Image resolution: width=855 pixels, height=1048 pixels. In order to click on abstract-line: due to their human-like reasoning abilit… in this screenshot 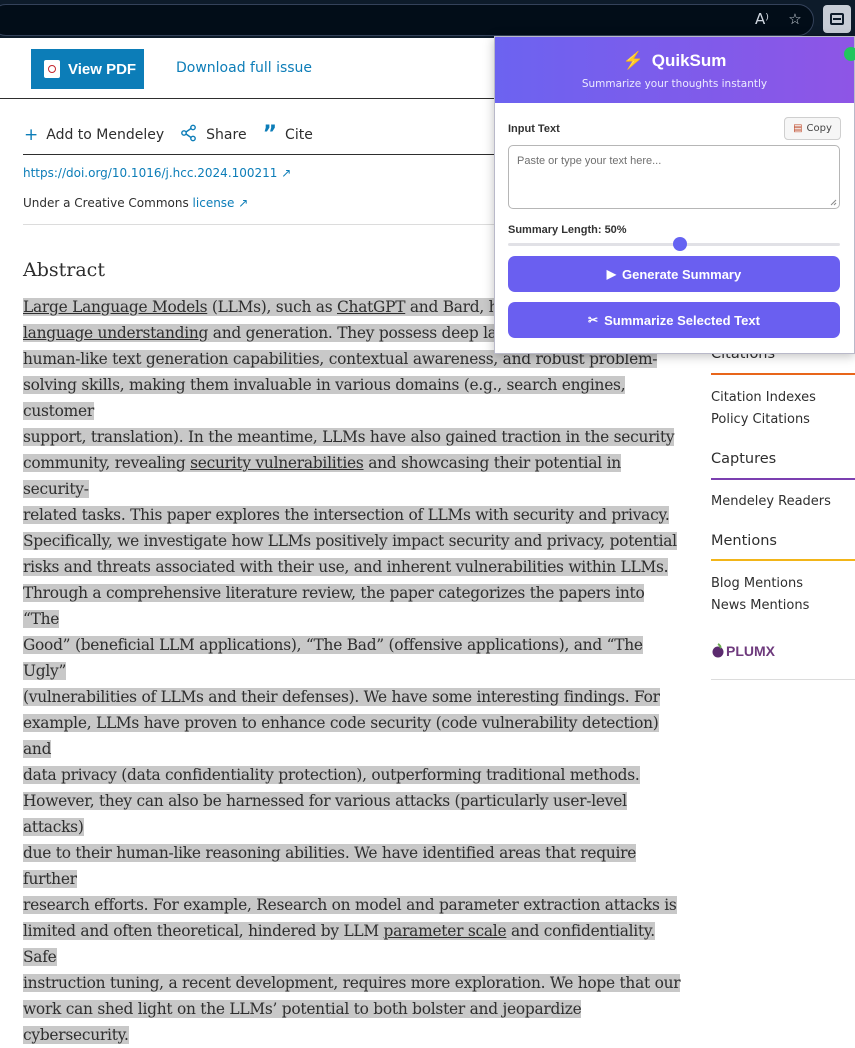, I will do `click(330, 866)`.